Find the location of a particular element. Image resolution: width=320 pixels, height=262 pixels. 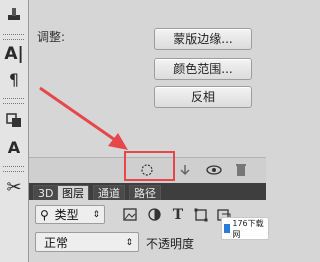

delete-icon is located at coordinates (241, 170).